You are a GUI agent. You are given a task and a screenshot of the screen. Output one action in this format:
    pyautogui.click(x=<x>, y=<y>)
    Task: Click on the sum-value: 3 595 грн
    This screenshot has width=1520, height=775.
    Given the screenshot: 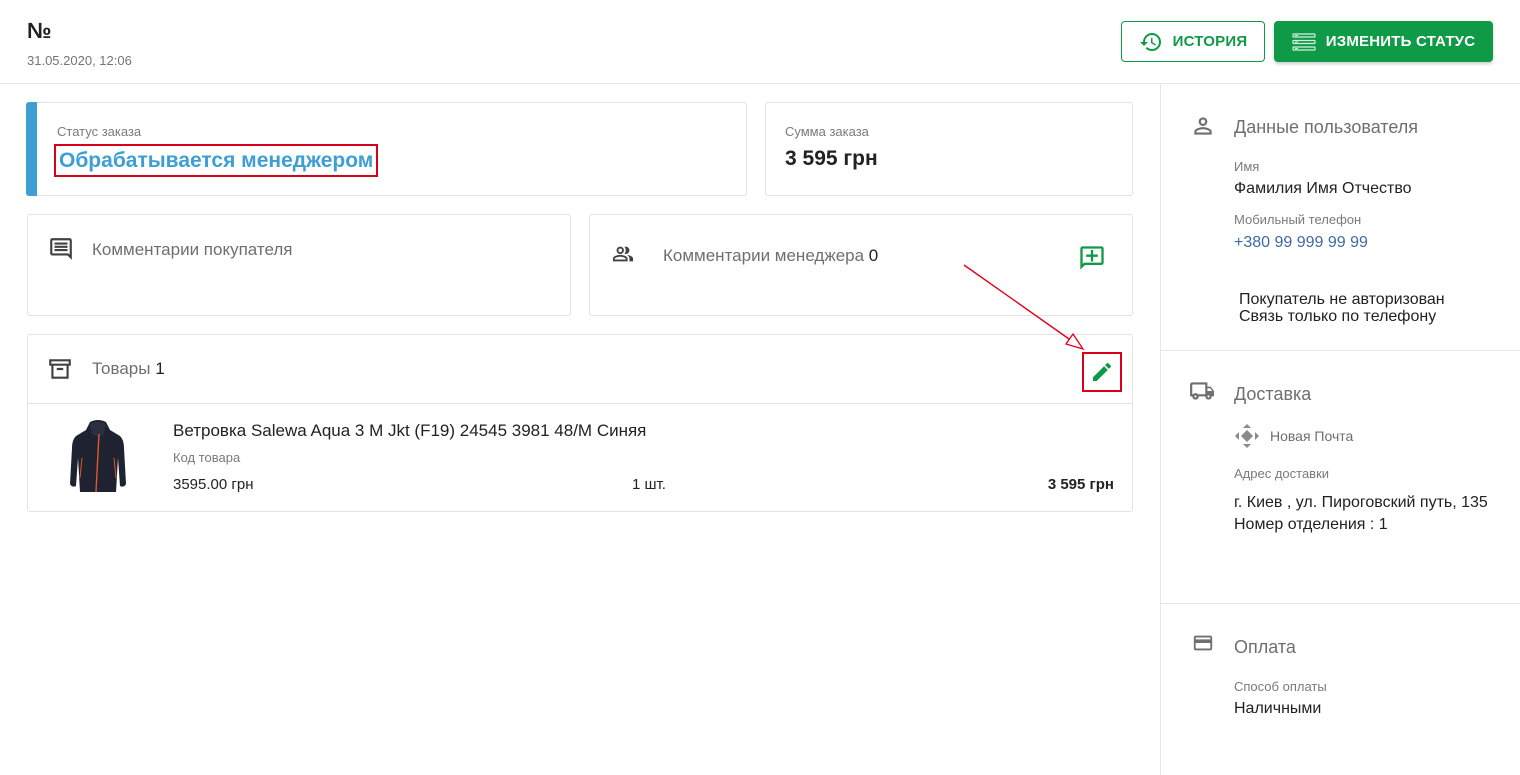 What is the action you would take?
    pyautogui.click(x=831, y=158)
    